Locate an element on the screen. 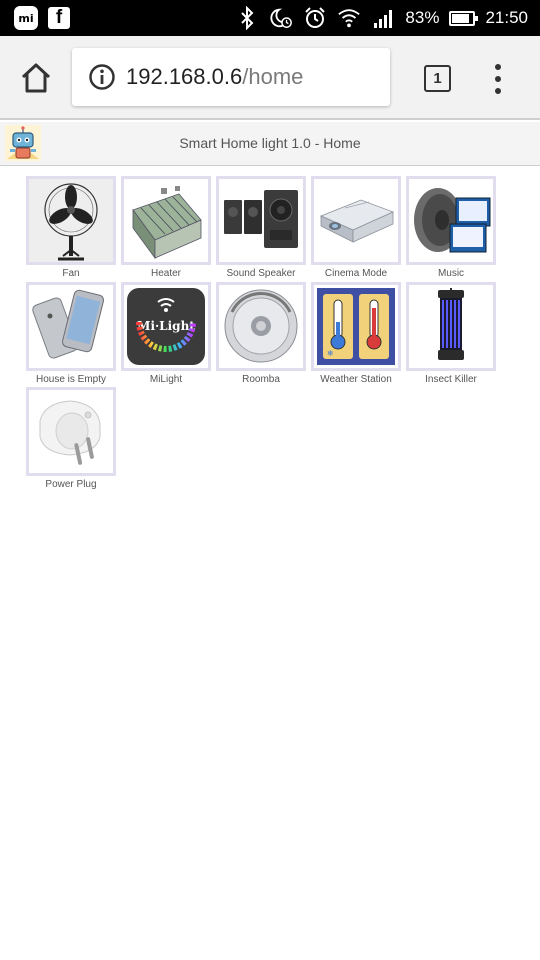 This screenshot has height=960, width=540. battery-percent: 83% is located at coordinates (422, 17).